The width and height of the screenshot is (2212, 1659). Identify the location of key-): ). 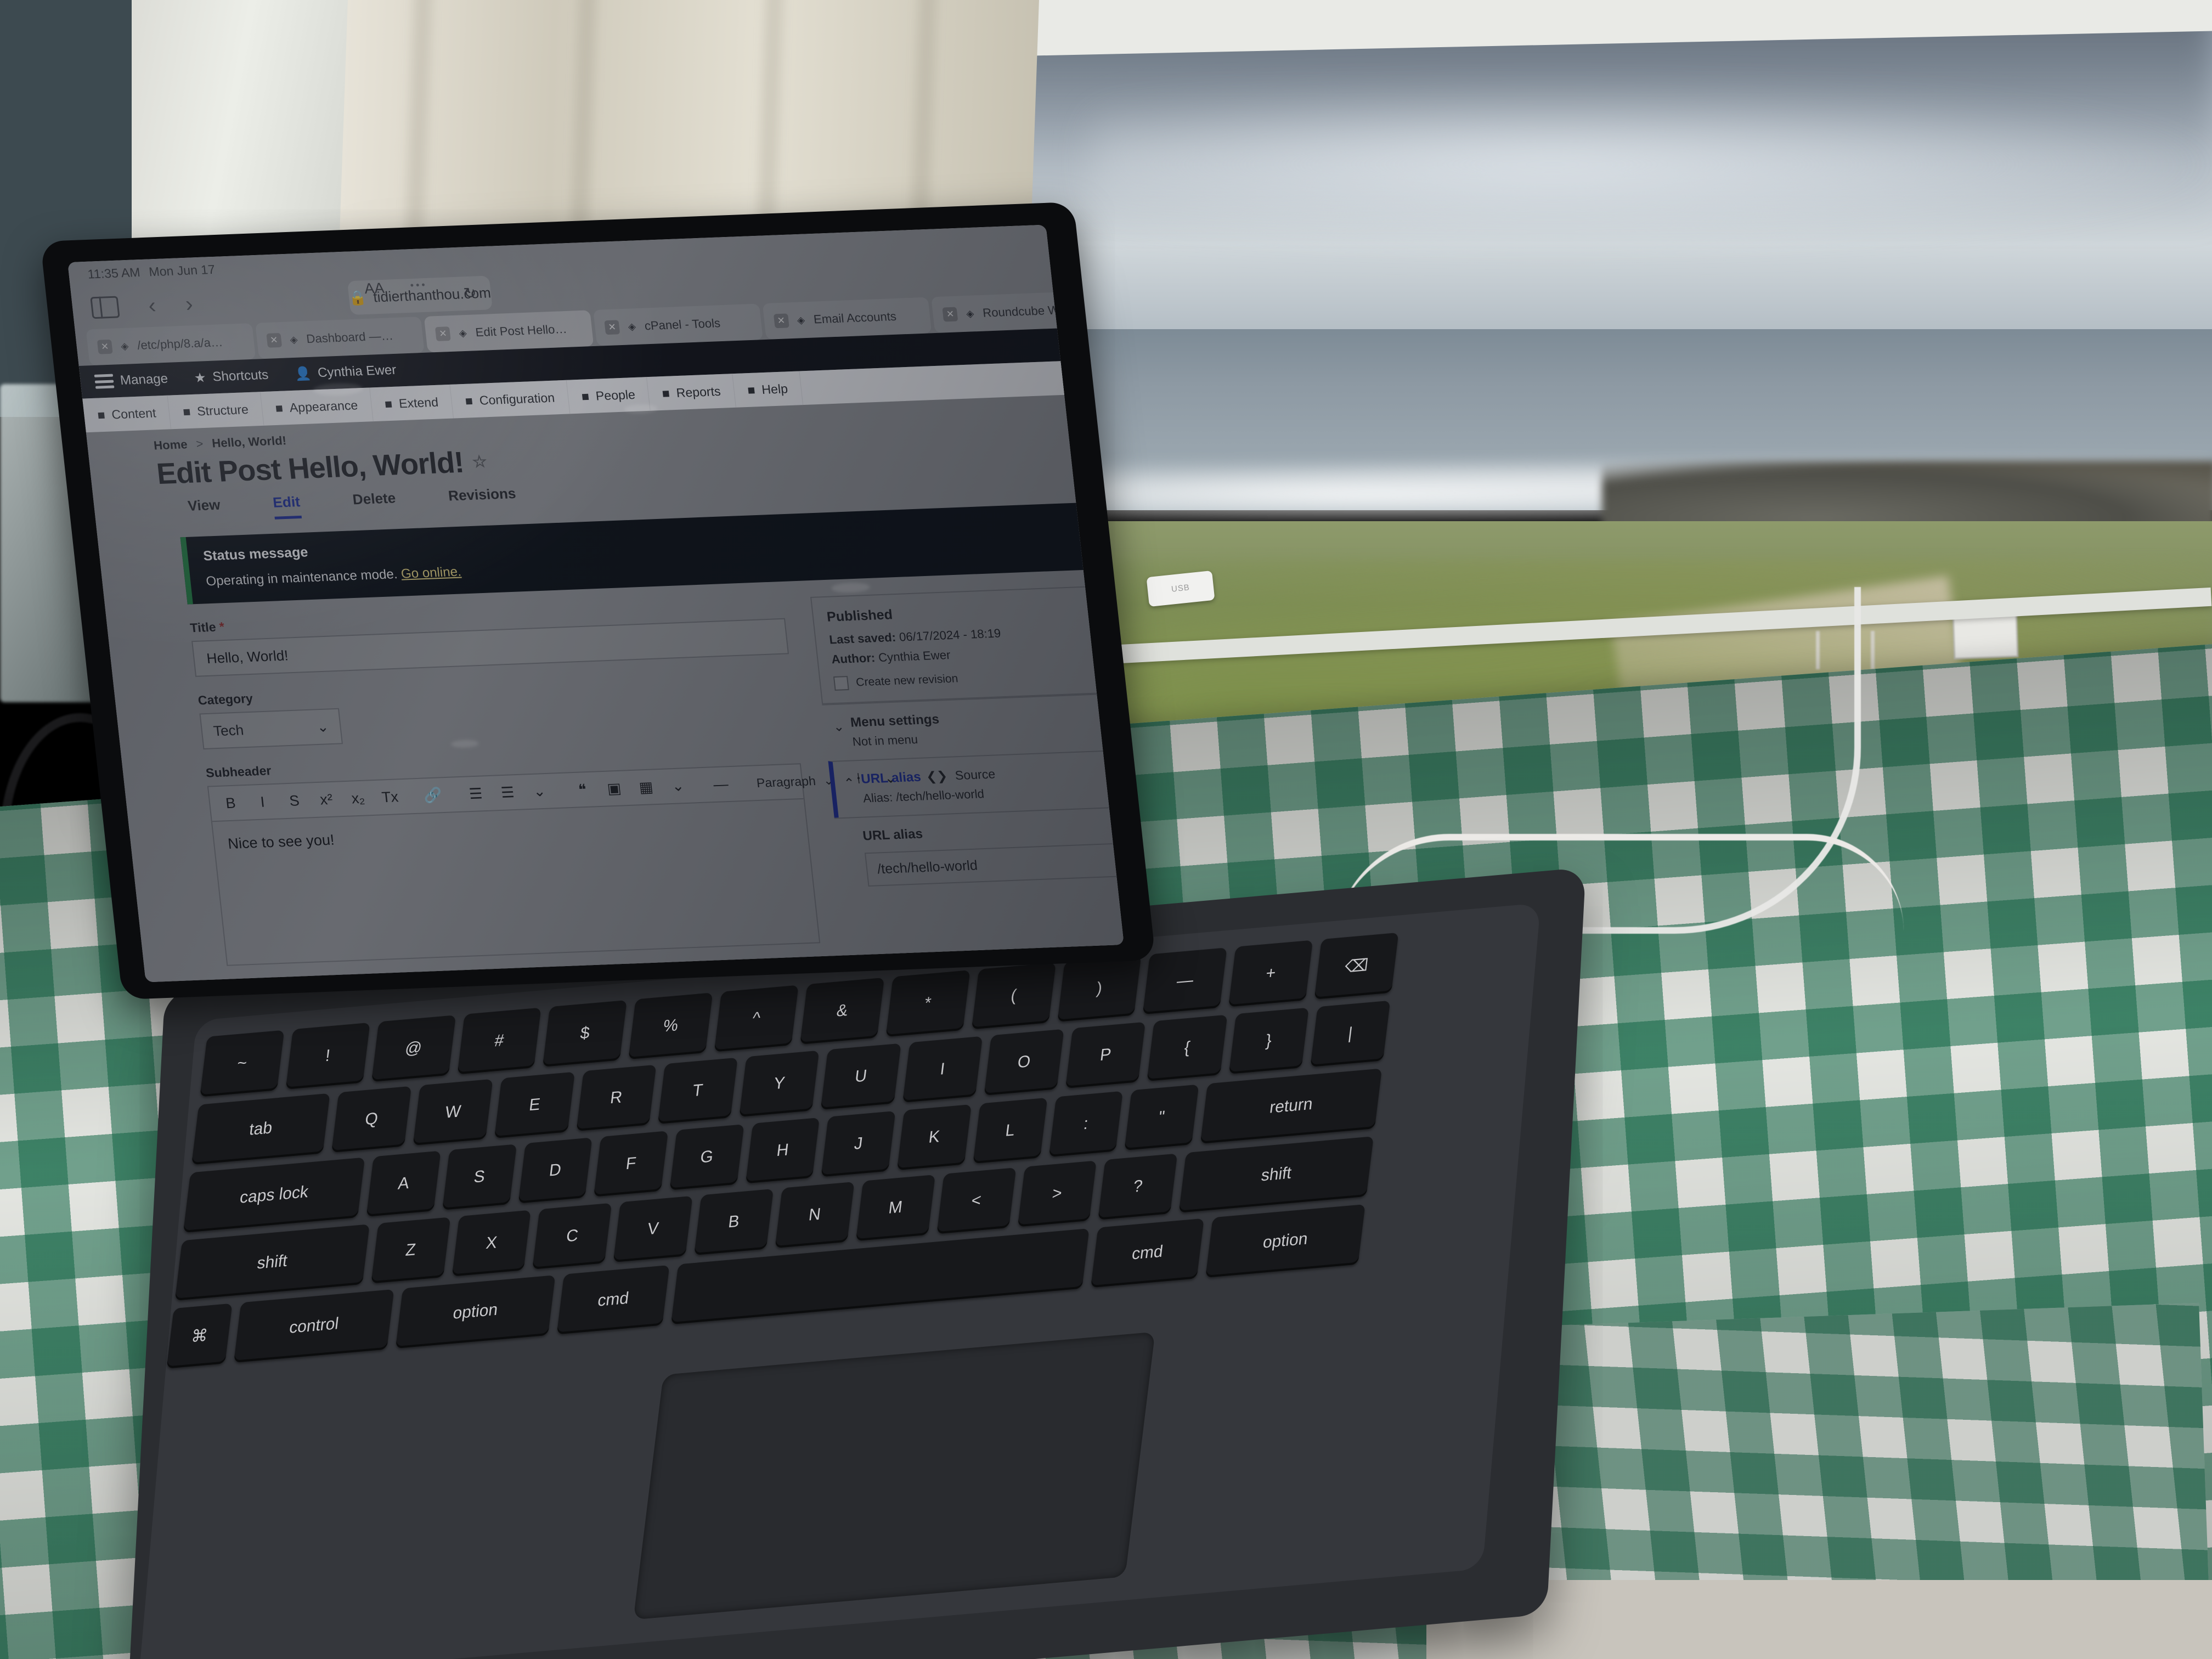
(1099, 988).